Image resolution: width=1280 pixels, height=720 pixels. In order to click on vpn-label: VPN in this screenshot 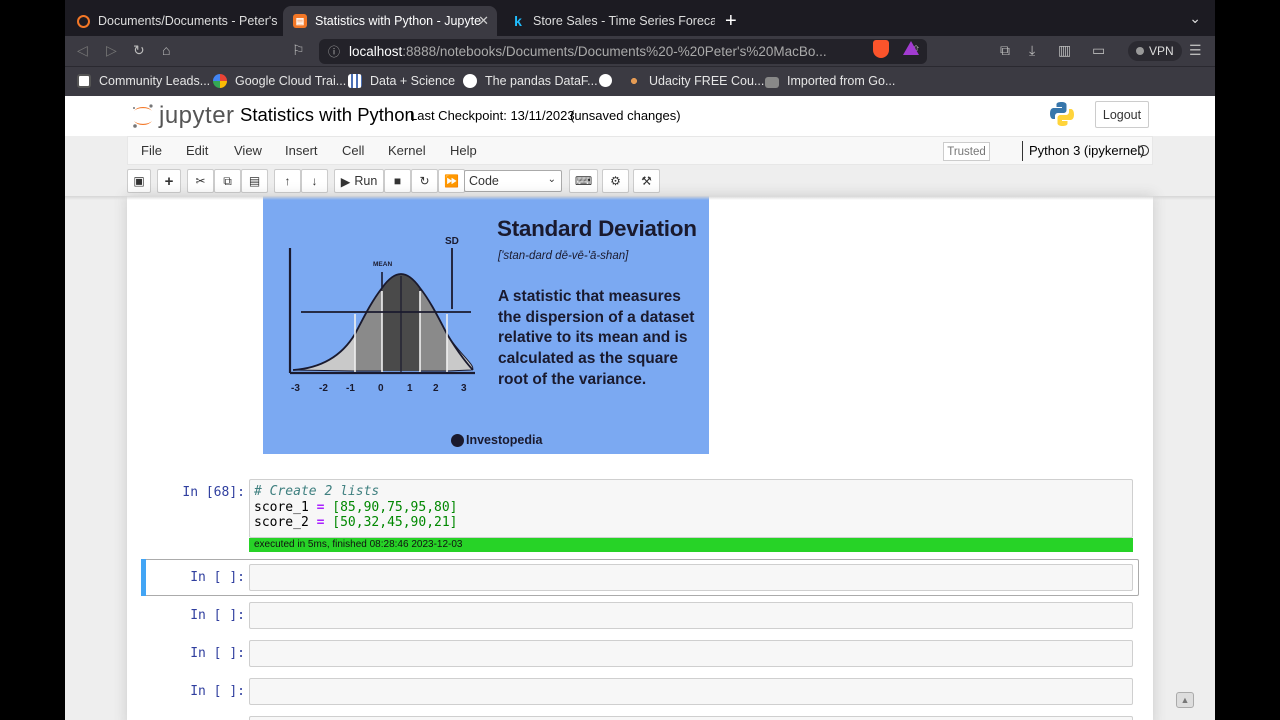, I will do `click(1161, 51)`.